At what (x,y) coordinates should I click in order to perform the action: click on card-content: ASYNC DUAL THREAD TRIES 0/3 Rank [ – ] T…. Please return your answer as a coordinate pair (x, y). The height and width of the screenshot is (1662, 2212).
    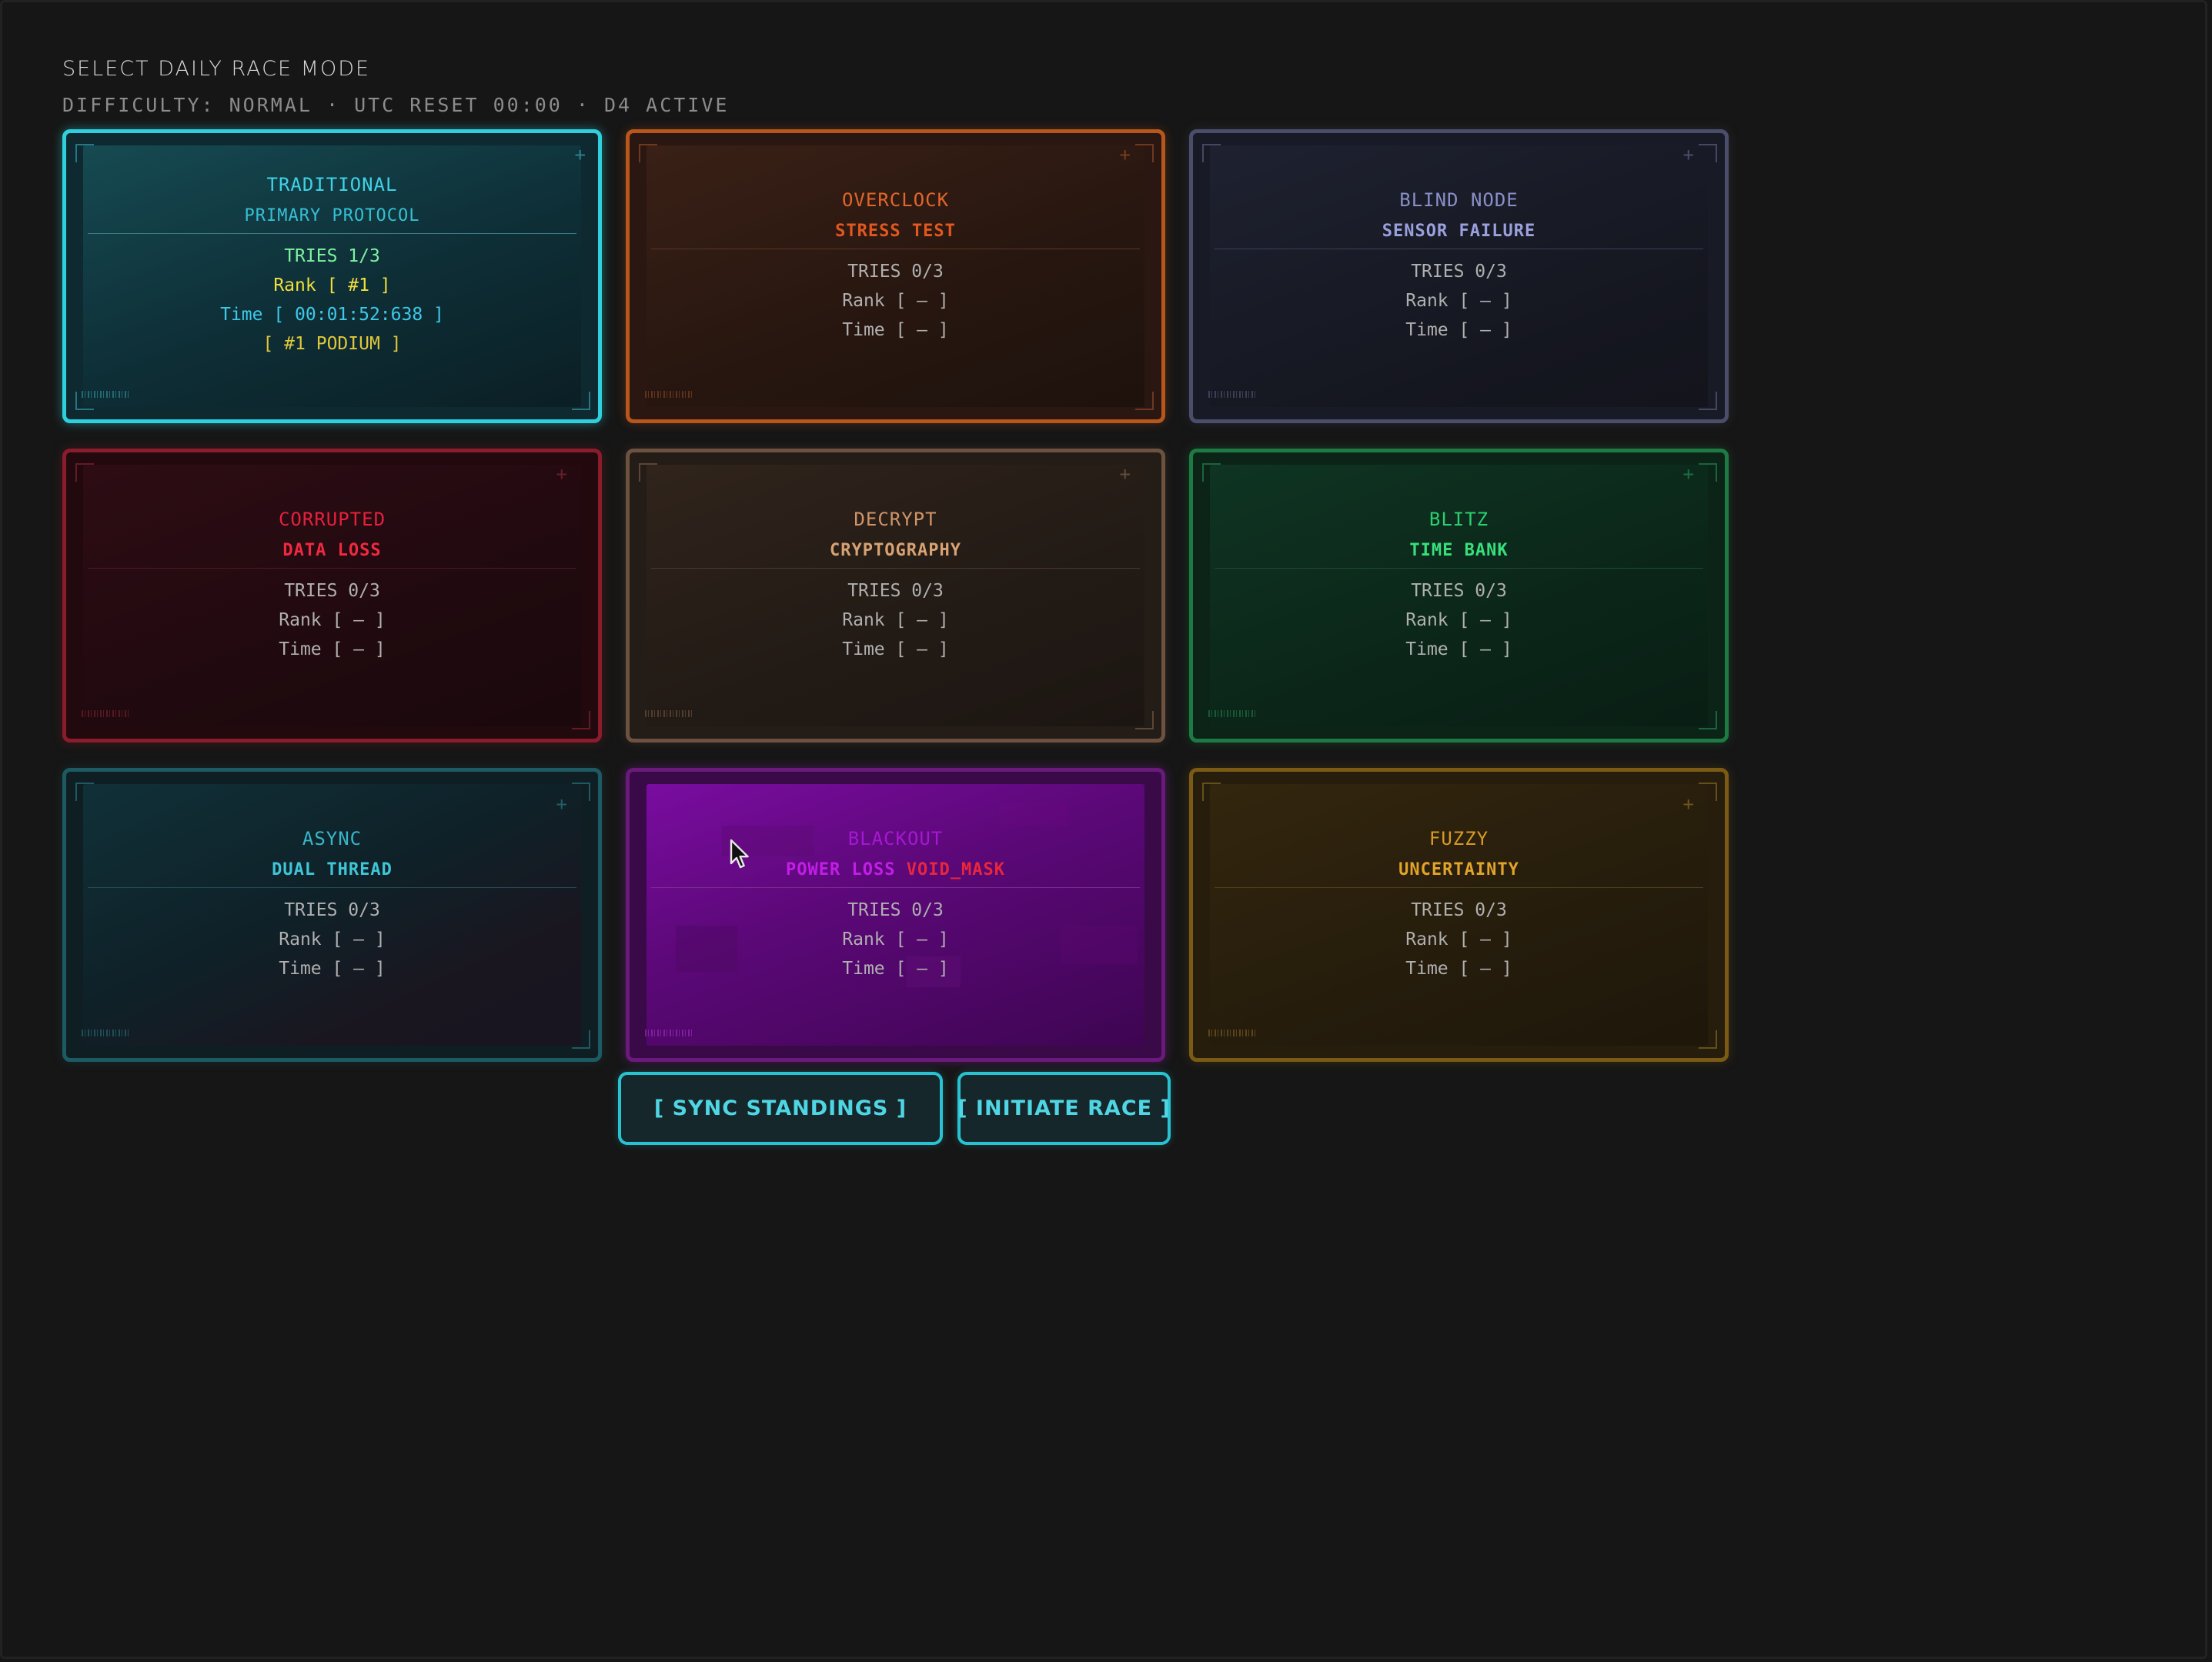
    Looking at the image, I should click on (332, 905).